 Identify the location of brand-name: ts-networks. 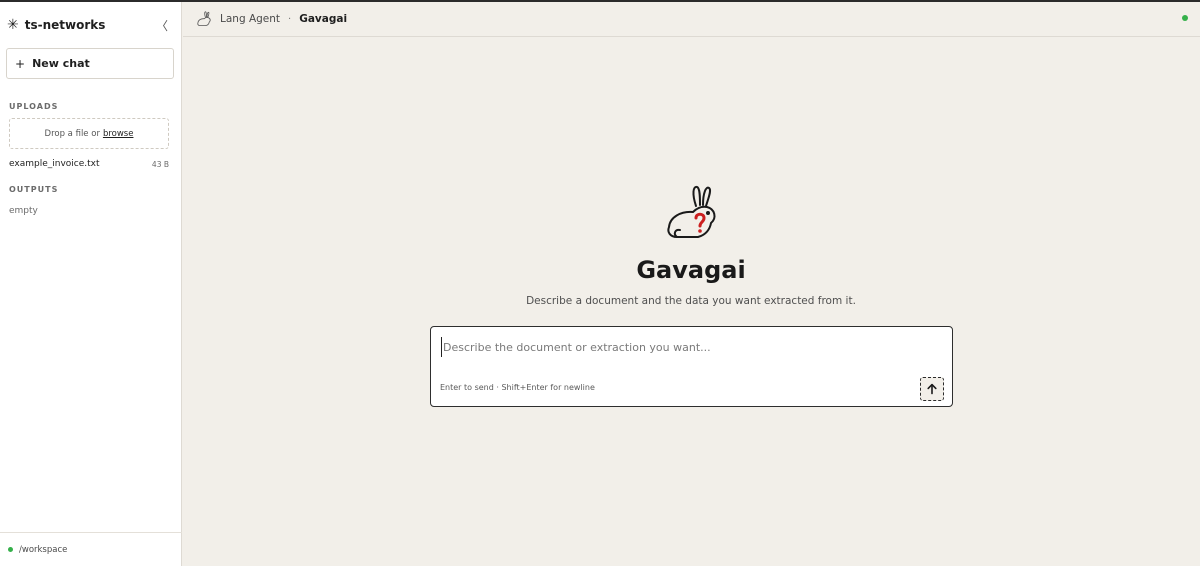
(65, 25).